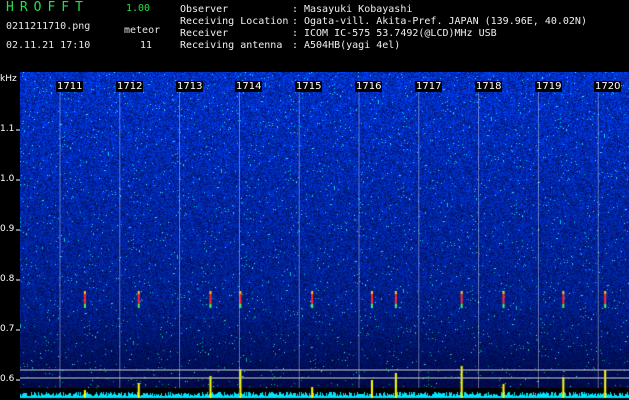 Image resolution: width=629 pixels, height=400 pixels. Describe the element at coordinates (295, 45) in the screenshot. I see `antenna-sep: :` at that location.